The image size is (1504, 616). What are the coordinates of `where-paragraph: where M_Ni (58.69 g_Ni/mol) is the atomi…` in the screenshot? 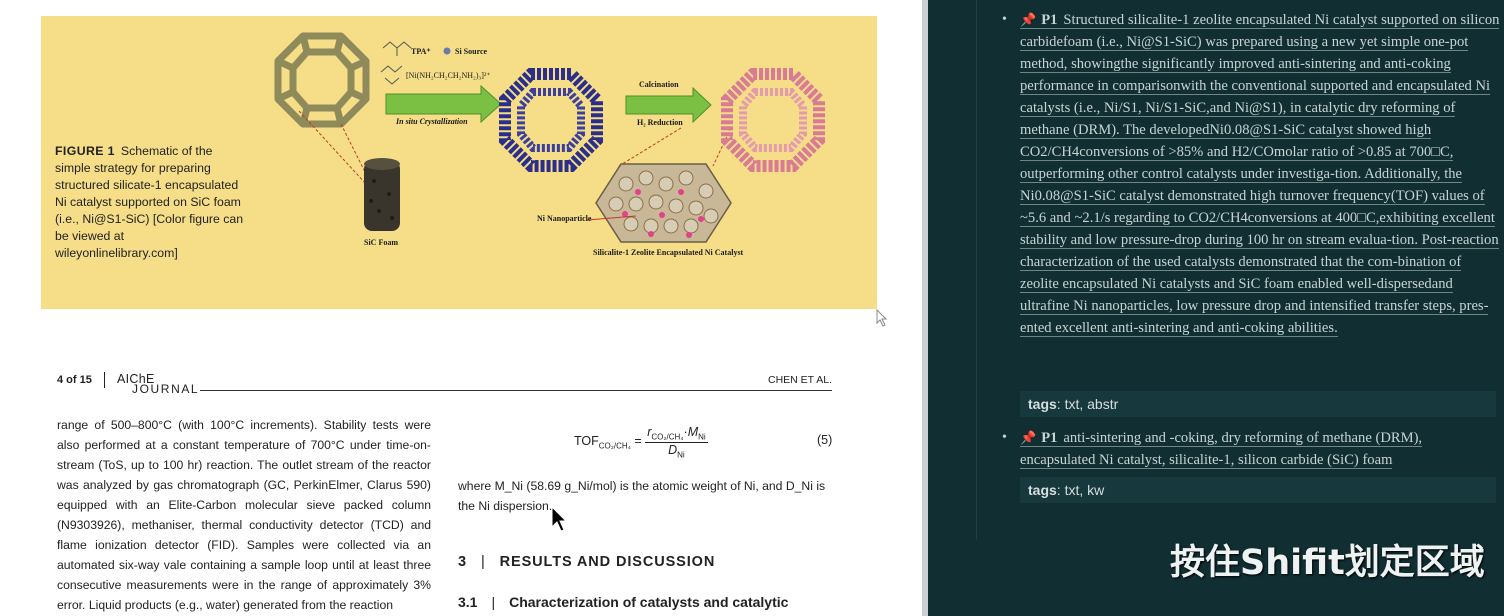 It's located at (642, 496).